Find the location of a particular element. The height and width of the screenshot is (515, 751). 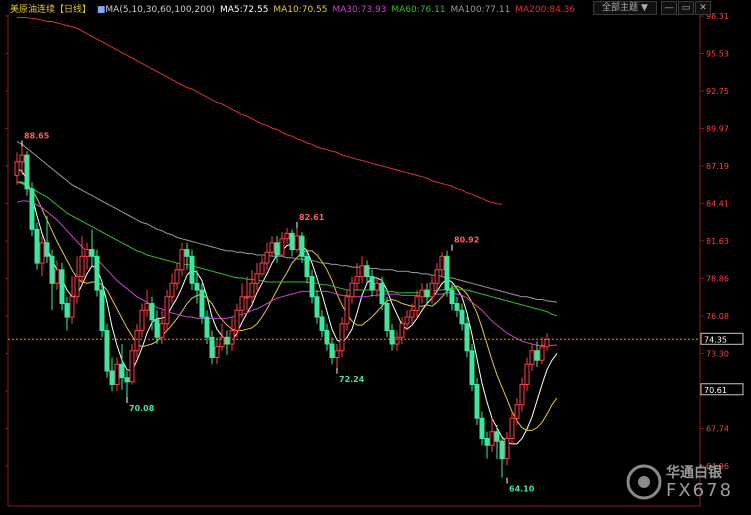

ma-params: MA(5,10,30,60,100,200) is located at coordinates (160, 10).